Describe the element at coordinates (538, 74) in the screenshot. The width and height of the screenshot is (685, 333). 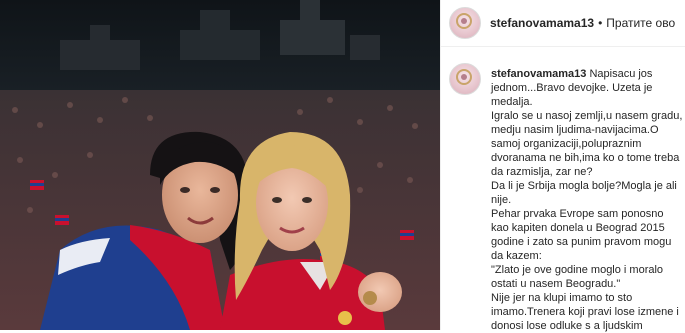
I see `caption-username: stefanovamama13` at that location.